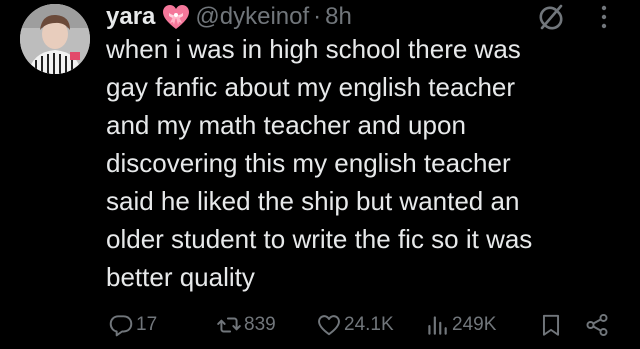  I want to click on action-bar: 17 839 24.1K 249K, so click(371, 325).